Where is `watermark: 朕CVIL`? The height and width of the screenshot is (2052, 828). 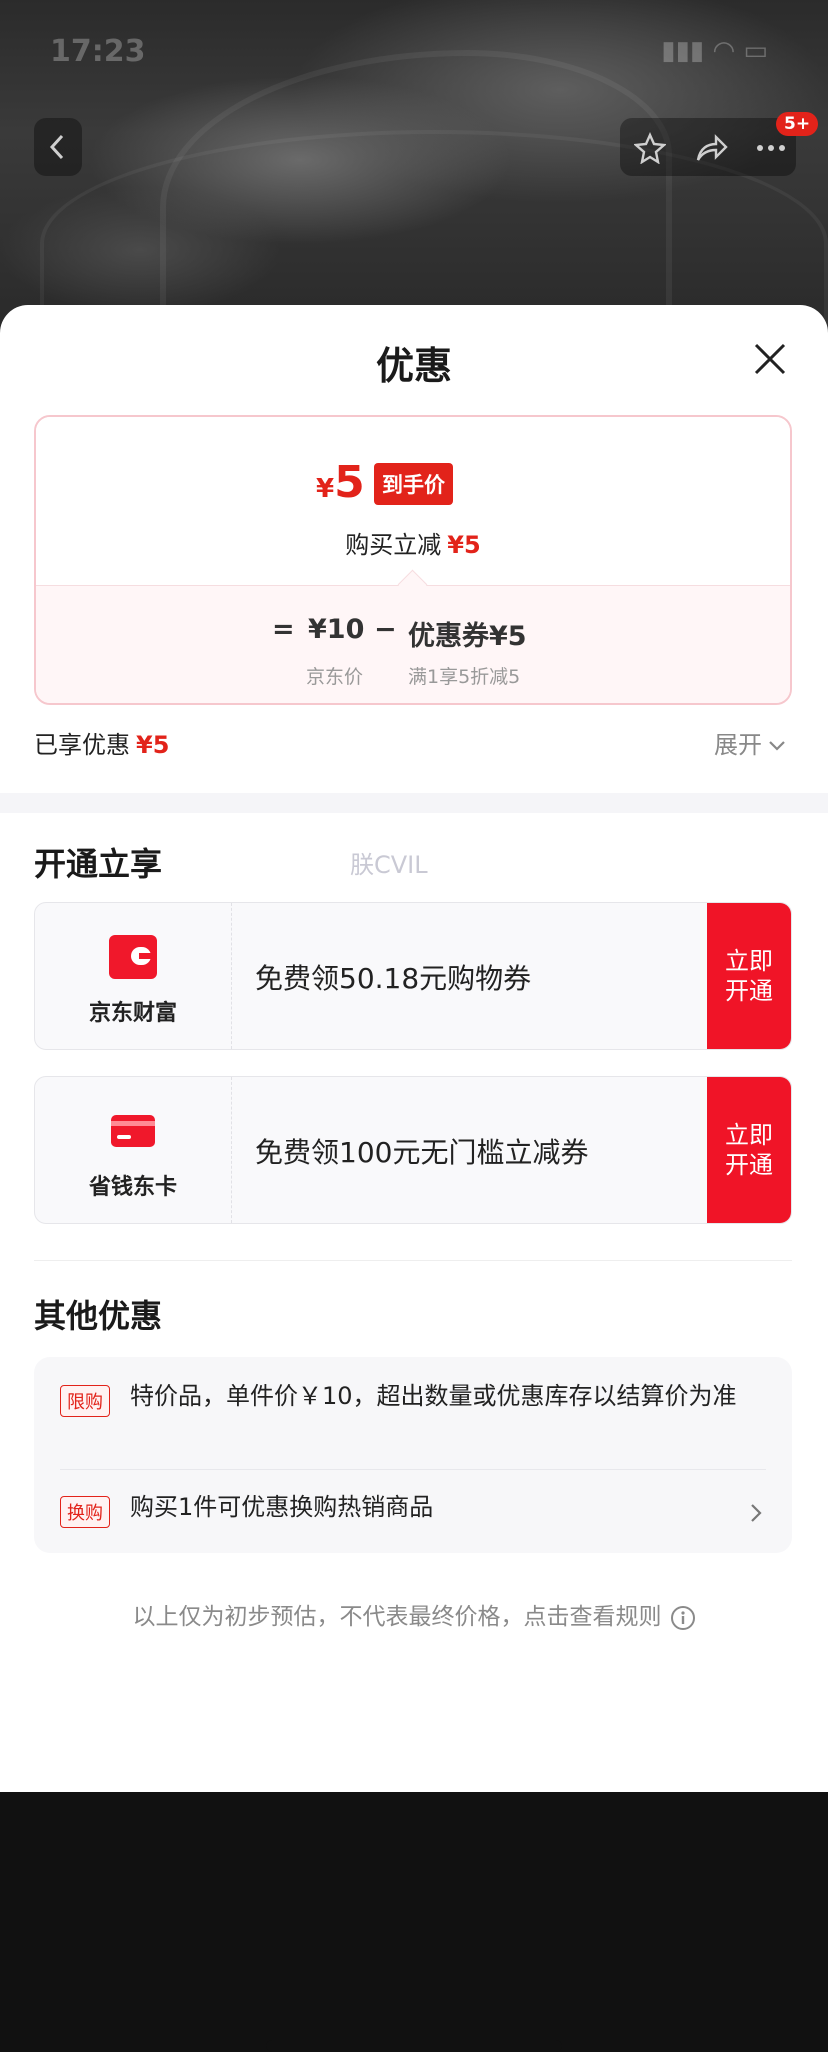 watermark: 朕CVIL is located at coordinates (389, 865).